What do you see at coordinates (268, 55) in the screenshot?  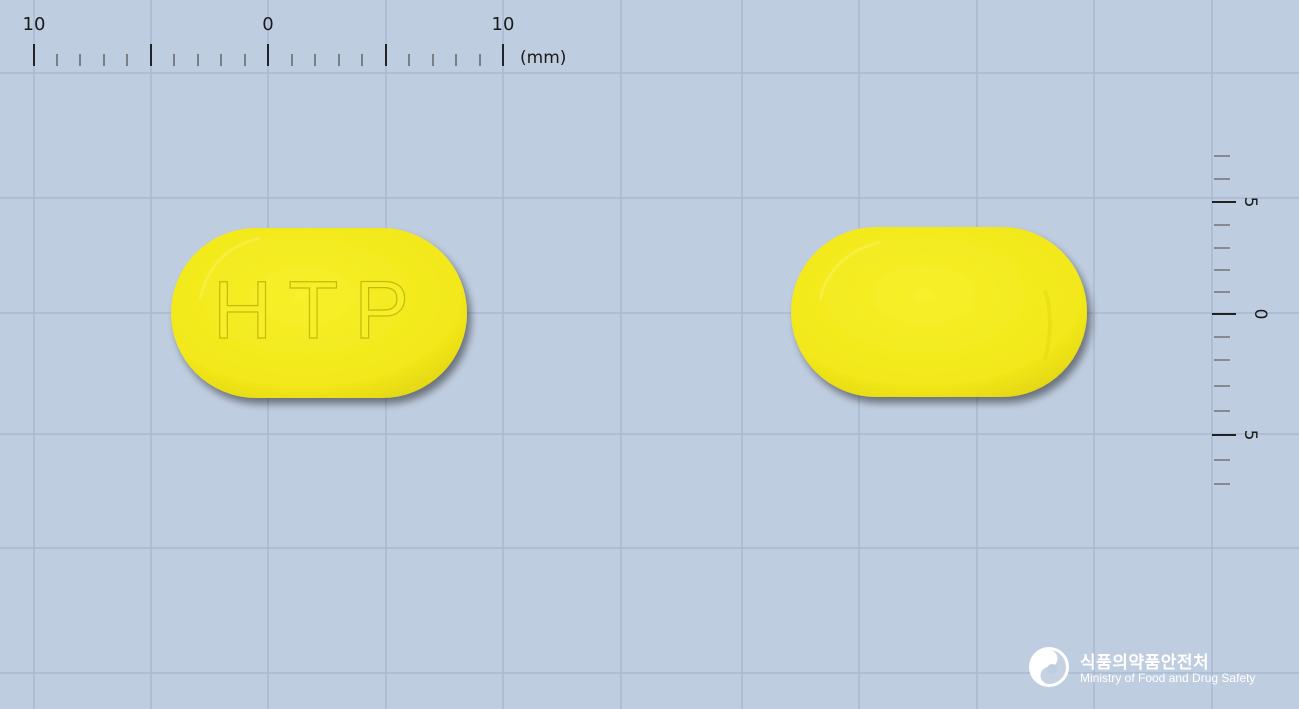 I see `top-ruler-ticks` at bounding box center [268, 55].